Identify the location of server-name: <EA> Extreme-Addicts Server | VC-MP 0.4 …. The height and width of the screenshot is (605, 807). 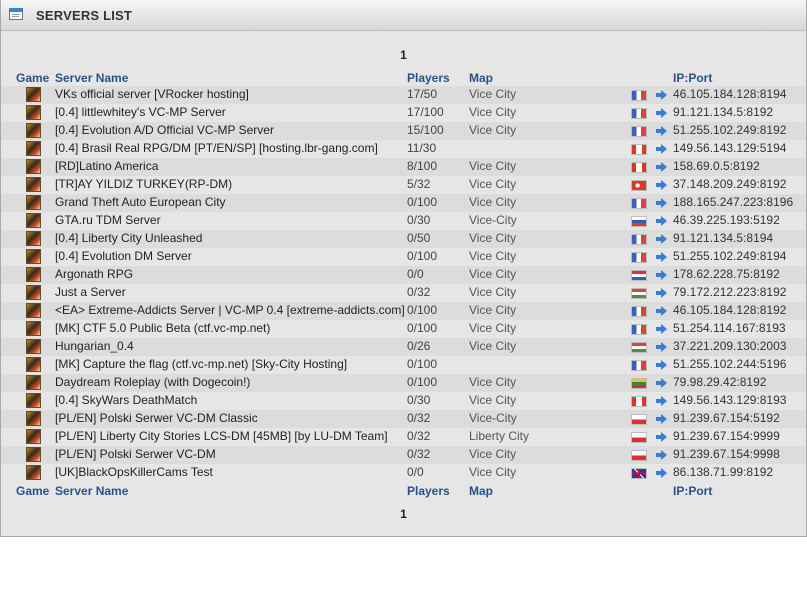
(230, 310).